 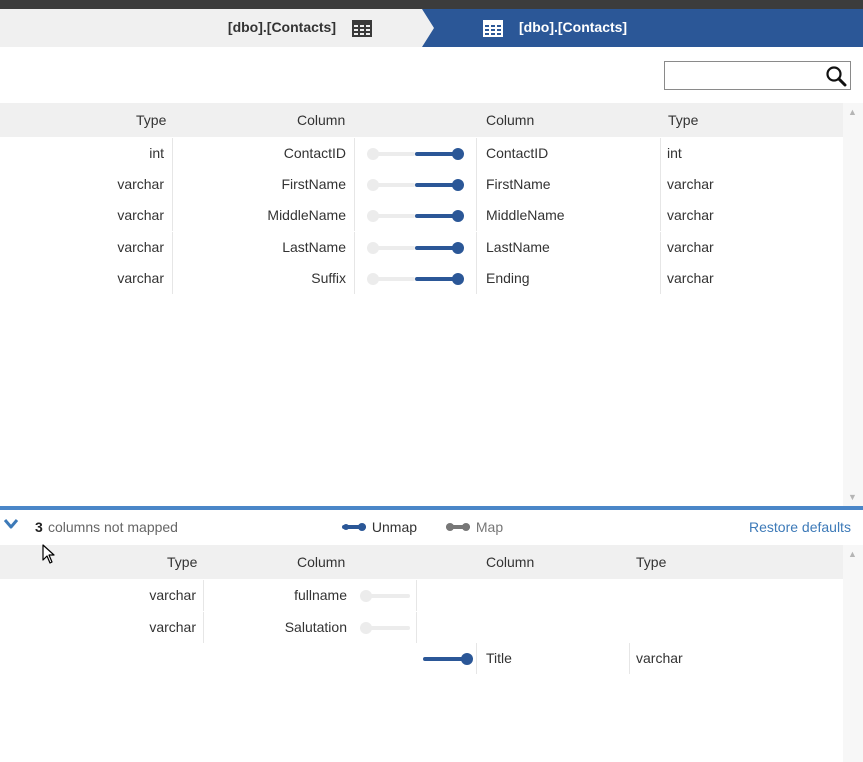 I want to click on table-row: int ContactID ContactID int, so click(x=421, y=153).